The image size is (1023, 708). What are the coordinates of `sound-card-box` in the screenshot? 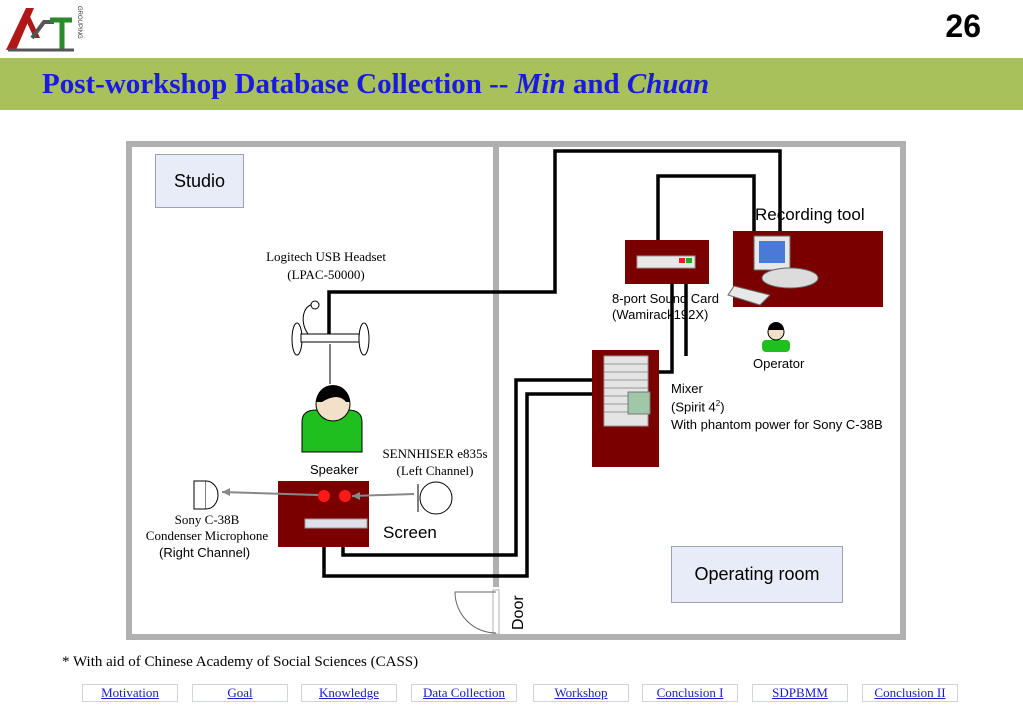 It's located at (667, 262).